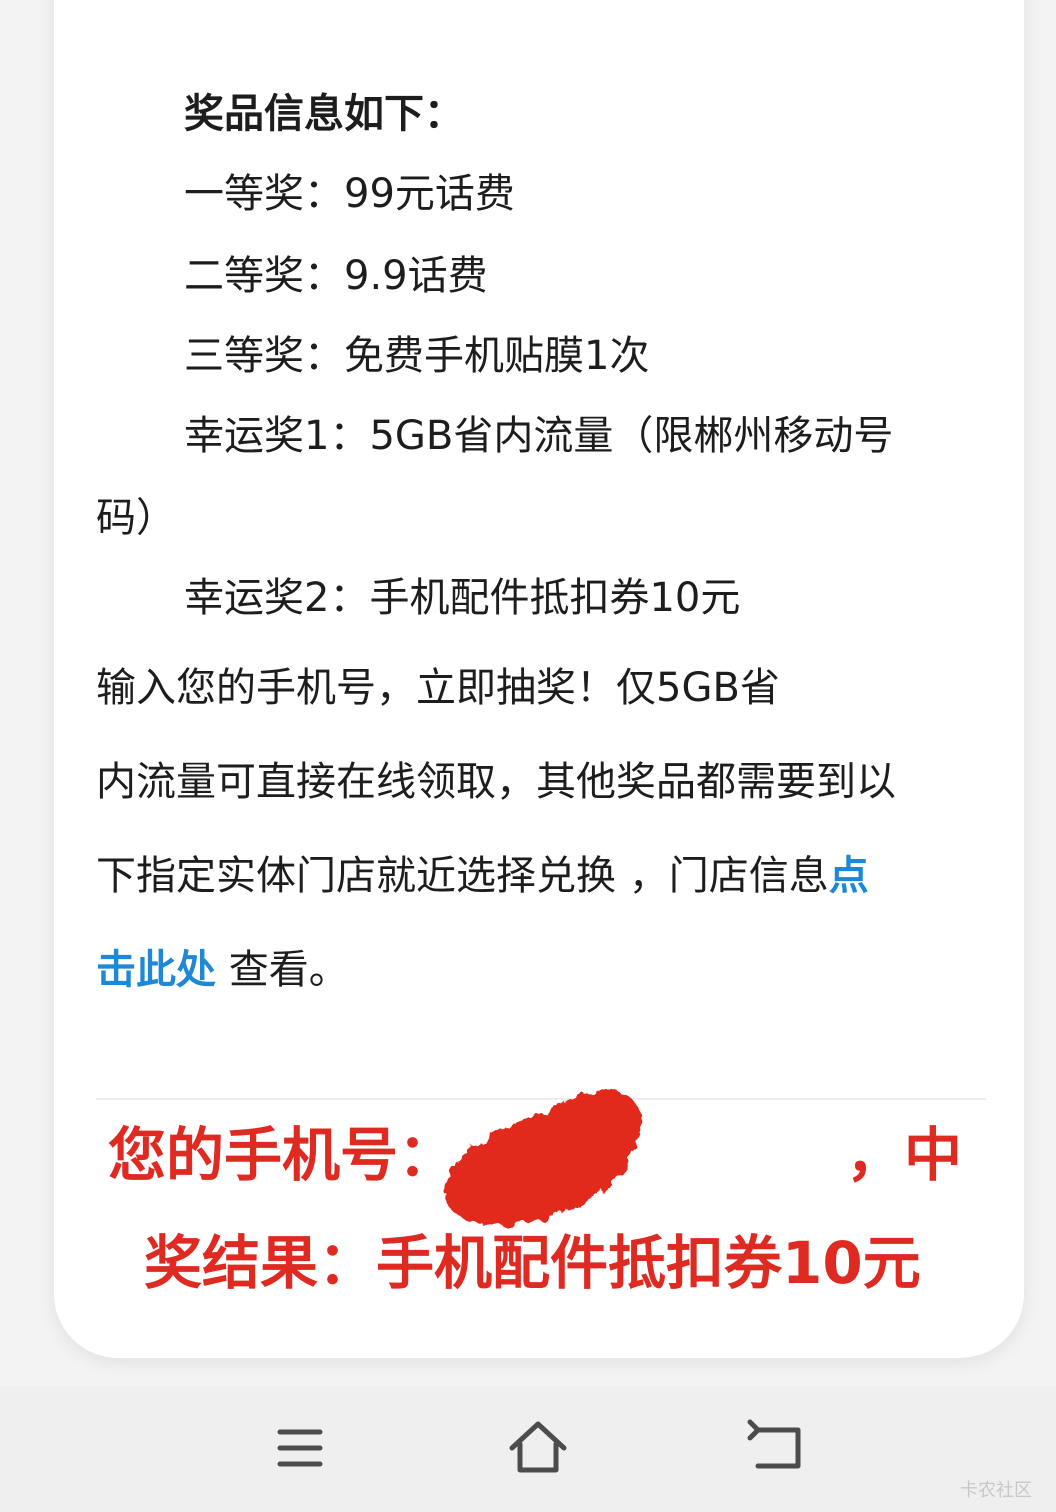 This screenshot has height=1512, width=1056. I want to click on instruction-line-3-text: 下指定实体门店就近选择兑换 ，门店信息, so click(462, 876).